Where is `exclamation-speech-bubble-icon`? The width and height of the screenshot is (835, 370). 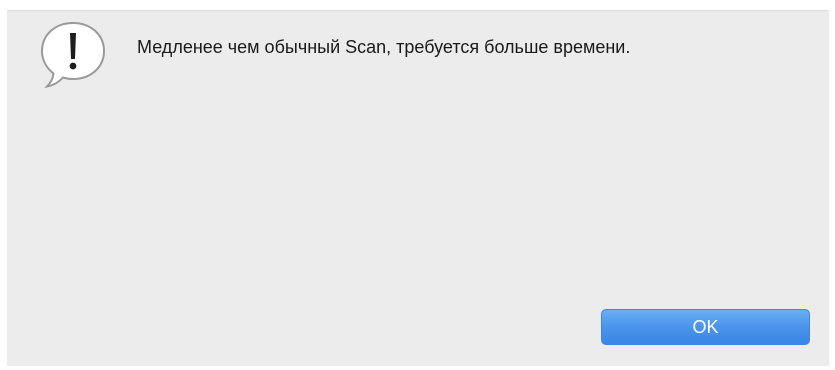
exclamation-speech-bubble-icon is located at coordinates (73, 55).